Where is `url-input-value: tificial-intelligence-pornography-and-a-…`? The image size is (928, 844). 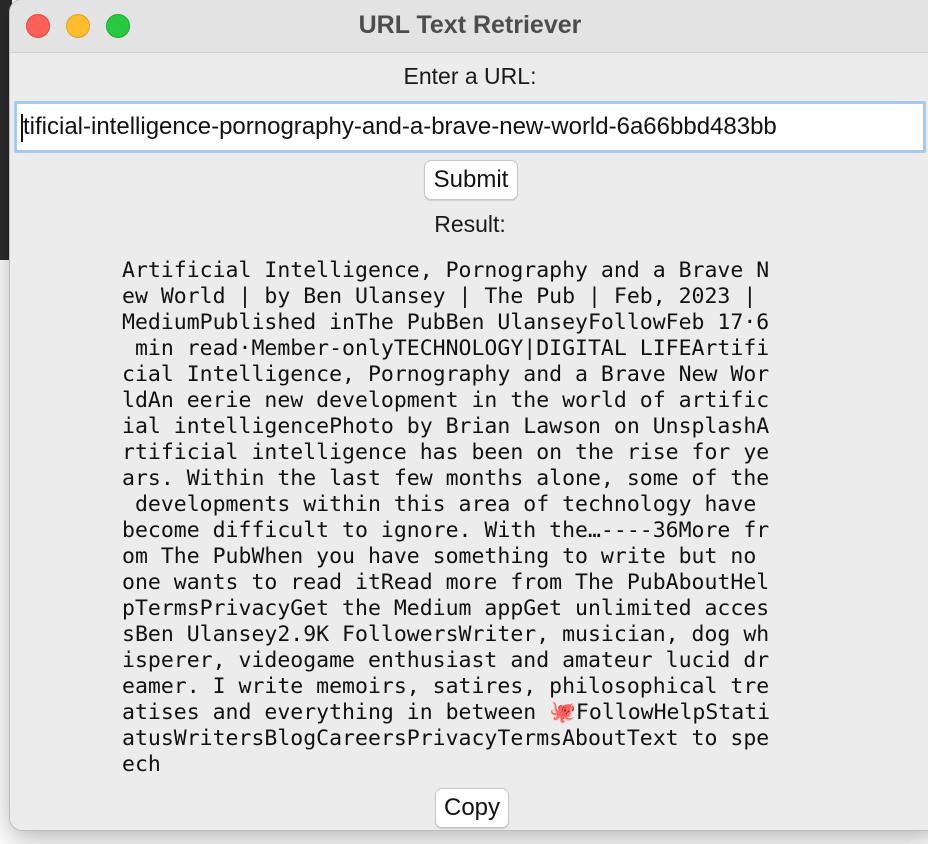 url-input-value: tificial-intelligence-pornography-and-a-… is located at coordinates (400, 126).